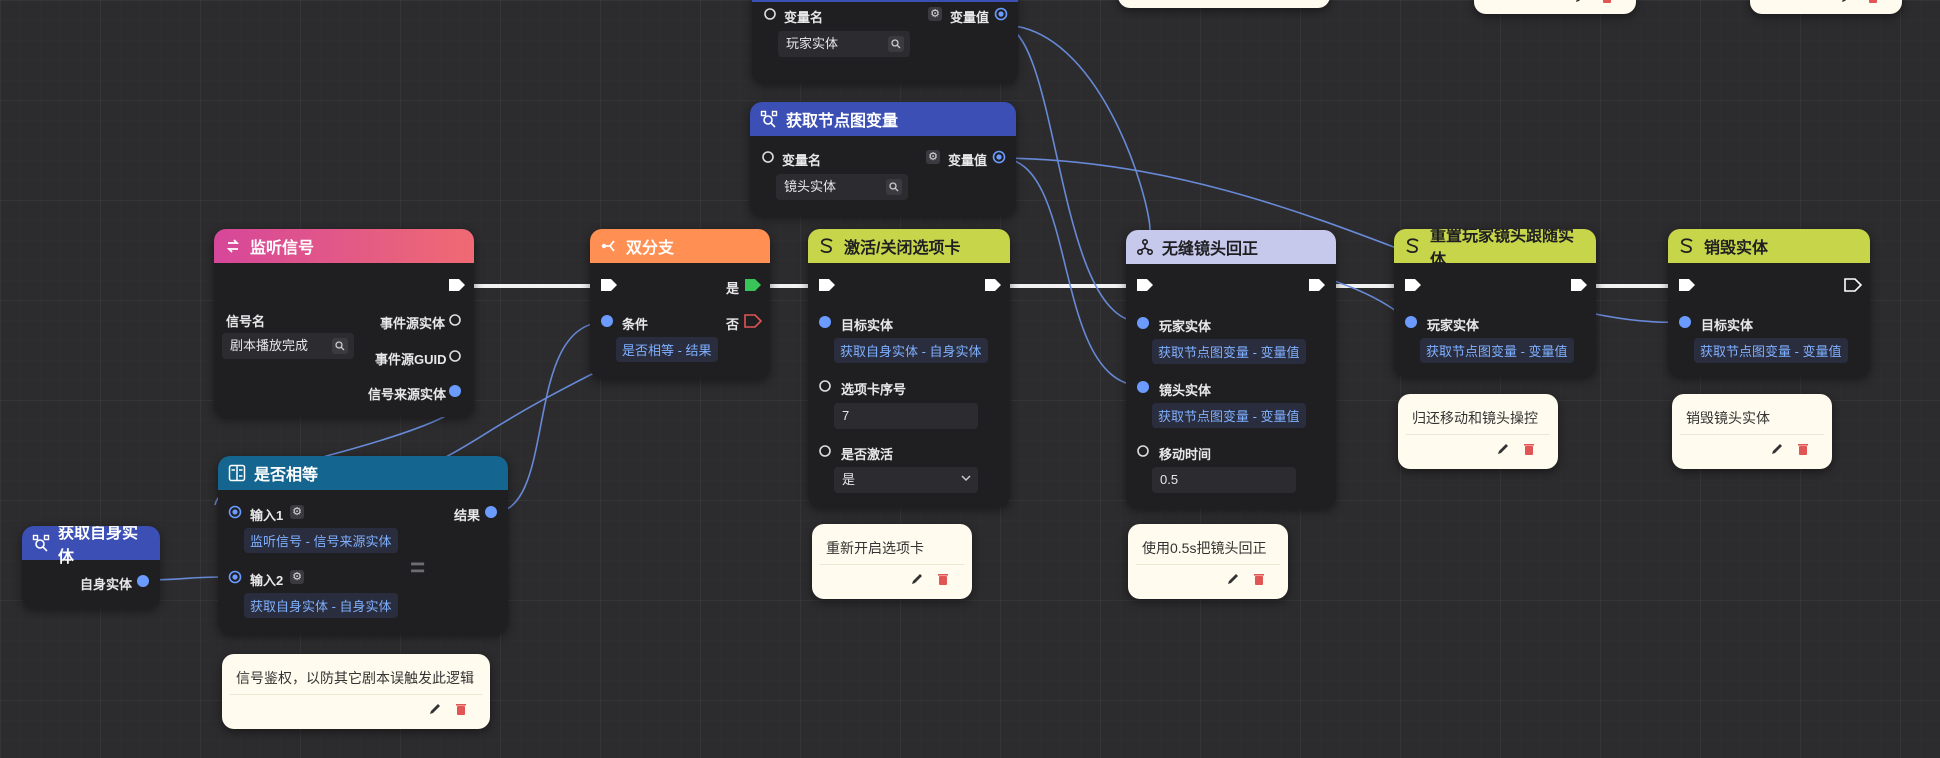 Image resolution: width=1940 pixels, height=758 pixels. Describe the element at coordinates (356, 691) in the screenshot. I see `note-card-signal-auth: 信号鉴权，以防其它剧本误触发此逻辑` at that location.